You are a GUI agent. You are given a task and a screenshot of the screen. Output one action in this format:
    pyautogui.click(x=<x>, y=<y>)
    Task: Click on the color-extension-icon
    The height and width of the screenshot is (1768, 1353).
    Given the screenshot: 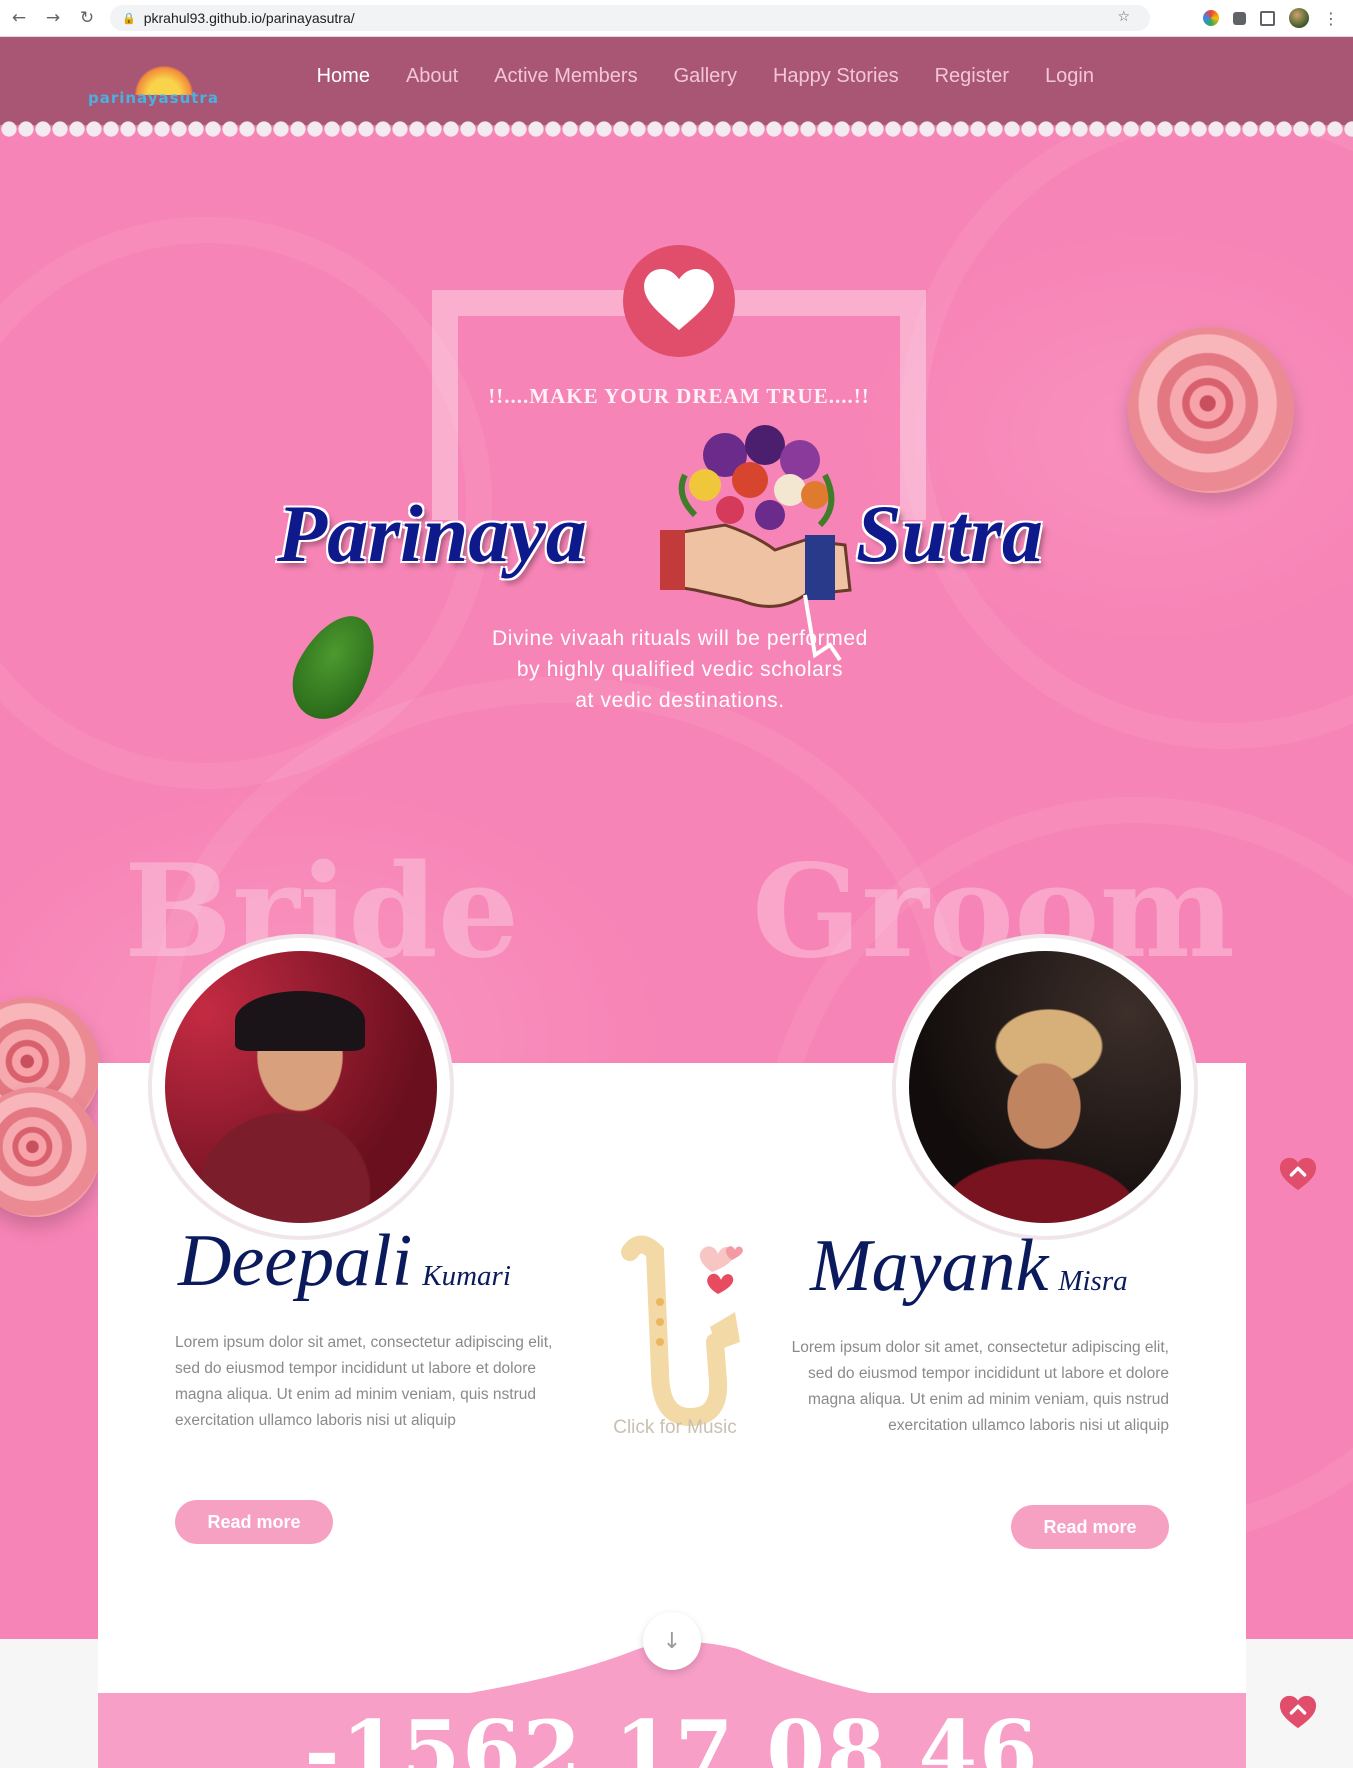 What is the action you would take?
    pyautogui.click(x=1211, y=18)
    